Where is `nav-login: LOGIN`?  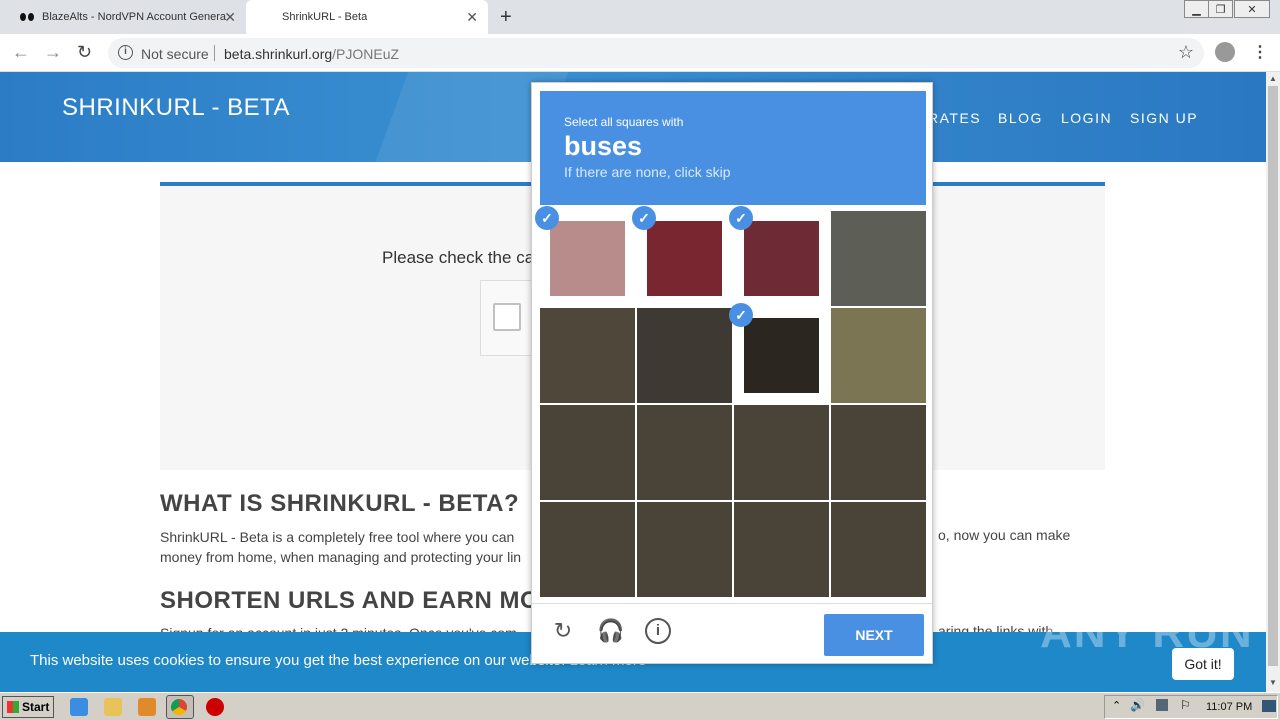 nav-login: LOGIN is located at coordinates (1086, 118).